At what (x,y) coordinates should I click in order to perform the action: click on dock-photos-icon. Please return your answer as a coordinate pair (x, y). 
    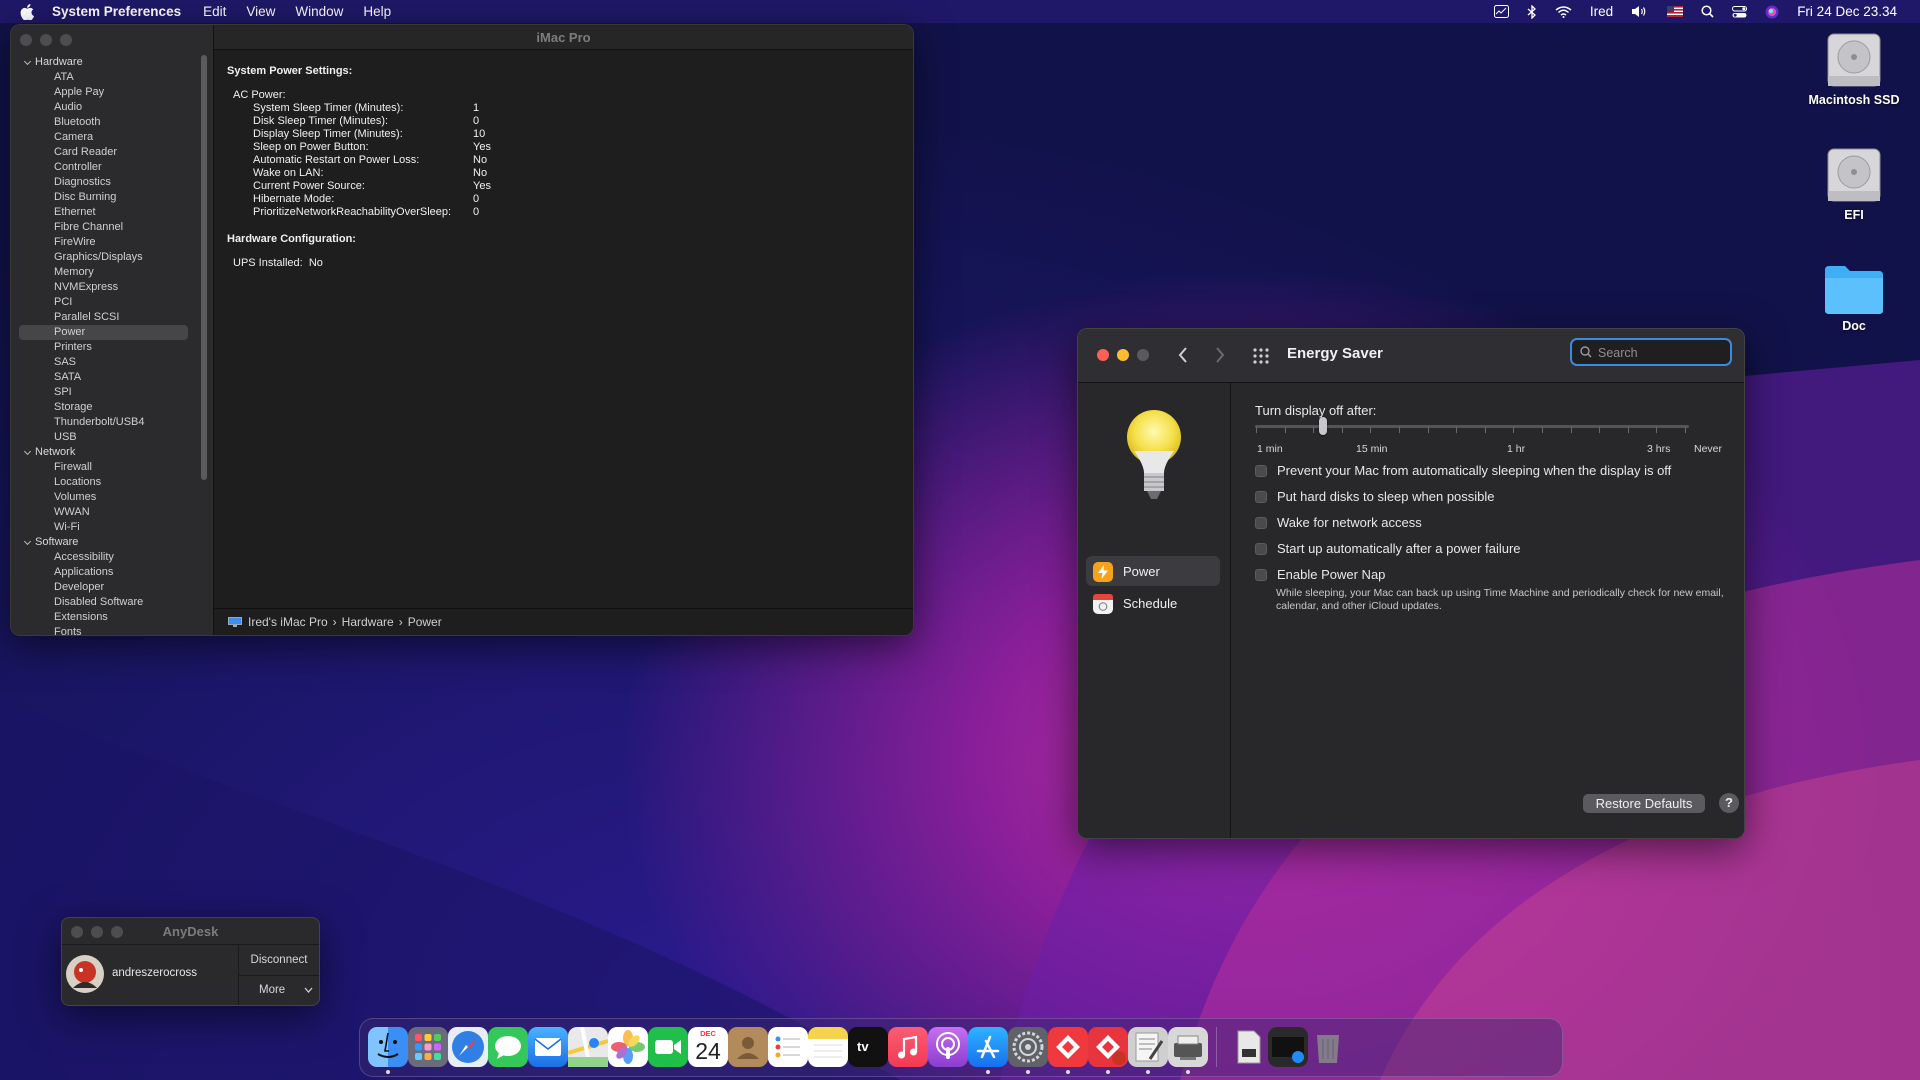
    Looking at the image, I should click on (628, 1047).